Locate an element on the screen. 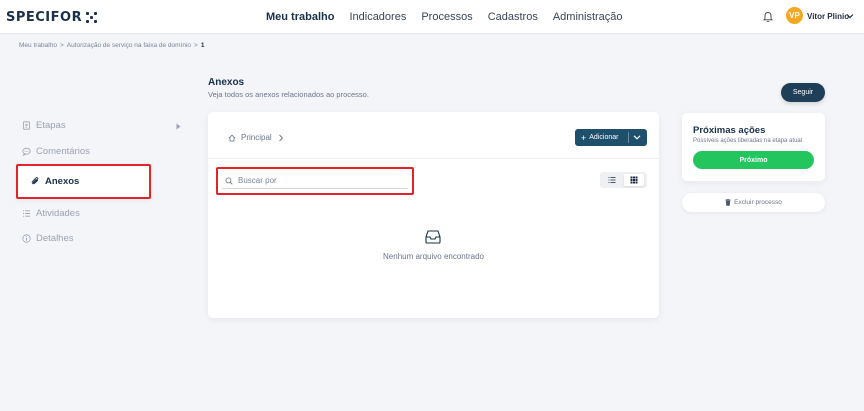 The height and width of the screenshot is (411, 864). search-field is located at coordinates (315, 181).